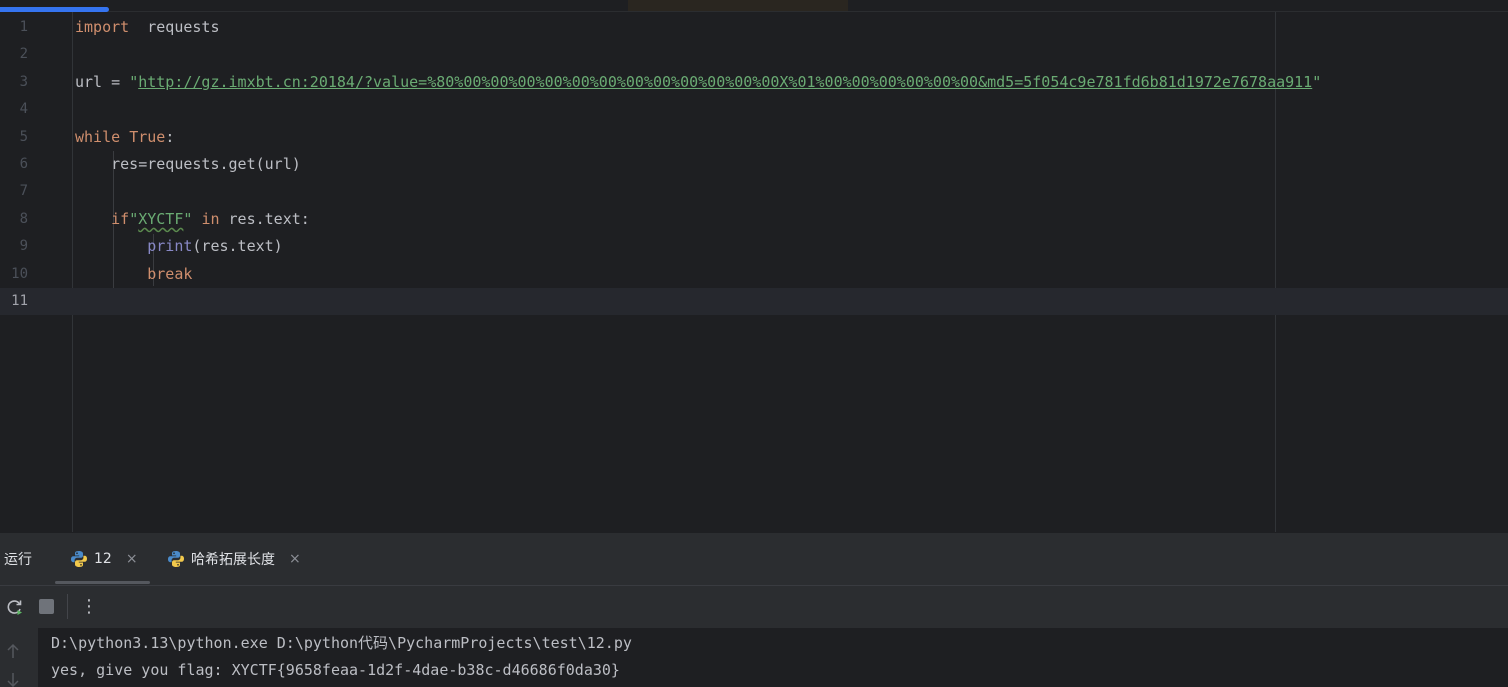 This screenshot has height=687, width=1508. I want to click on code-line: 9 print(res.text), so click(754, 246).